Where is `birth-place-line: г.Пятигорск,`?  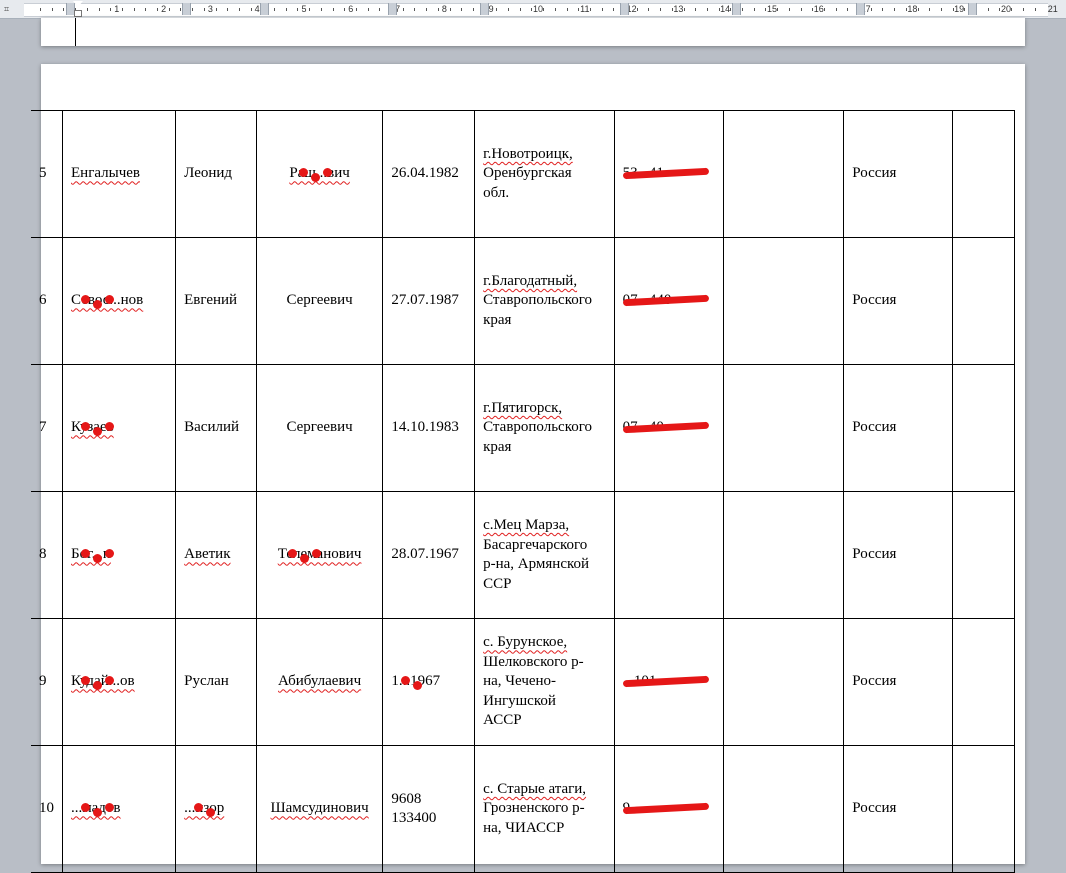
birth-place-line: г.Пятигорск, is located at coordinates (523, 407).